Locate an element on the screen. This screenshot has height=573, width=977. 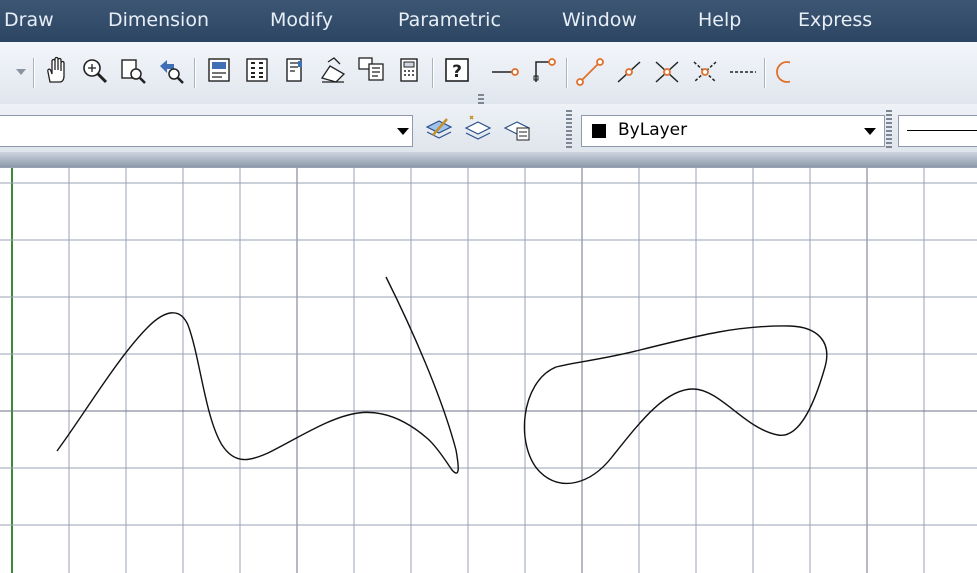
circle-icon is located at coordinates (780, 70).